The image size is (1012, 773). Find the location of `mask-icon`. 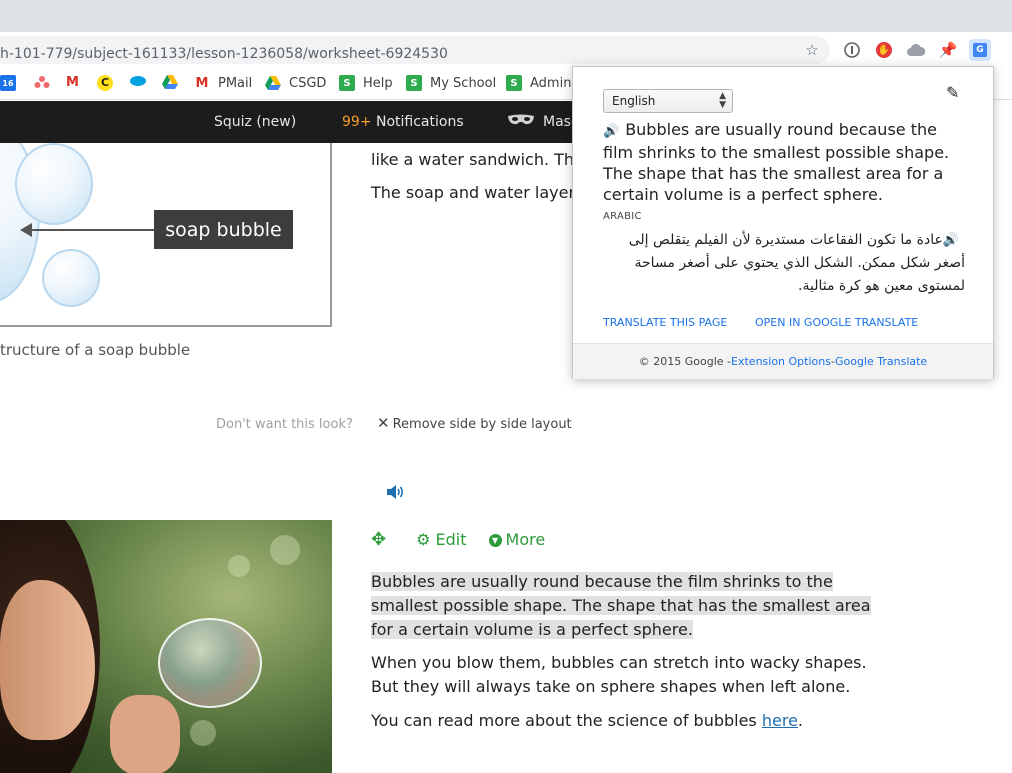

mask-icon is located at coordinates (521, 122).